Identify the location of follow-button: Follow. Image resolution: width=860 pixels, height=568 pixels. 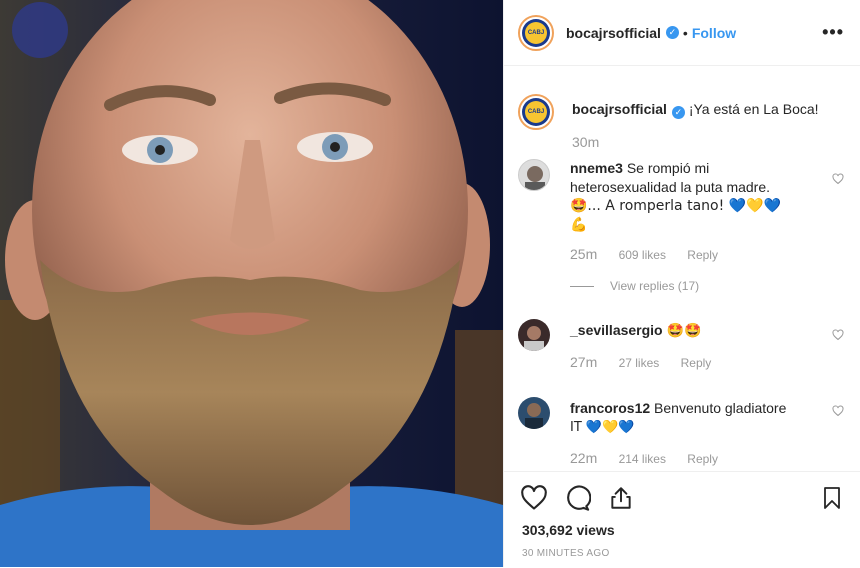
(714, 33).